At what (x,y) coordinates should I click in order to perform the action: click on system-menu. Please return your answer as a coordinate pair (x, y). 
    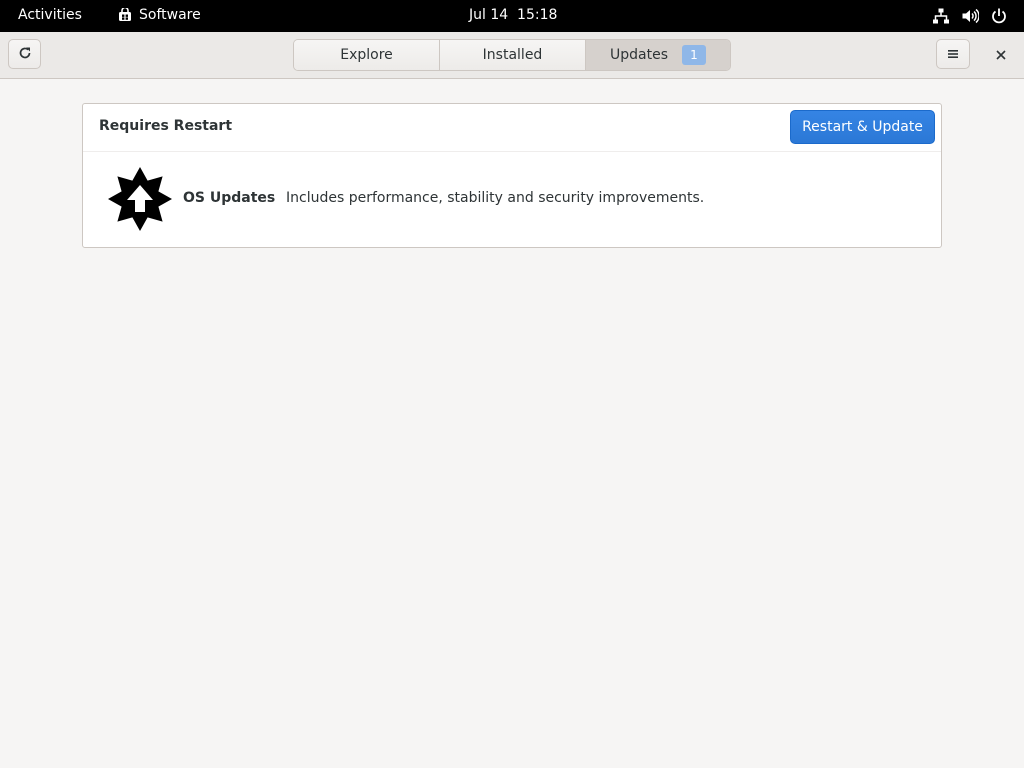
    Looking at the image, I should click on (970, 16).